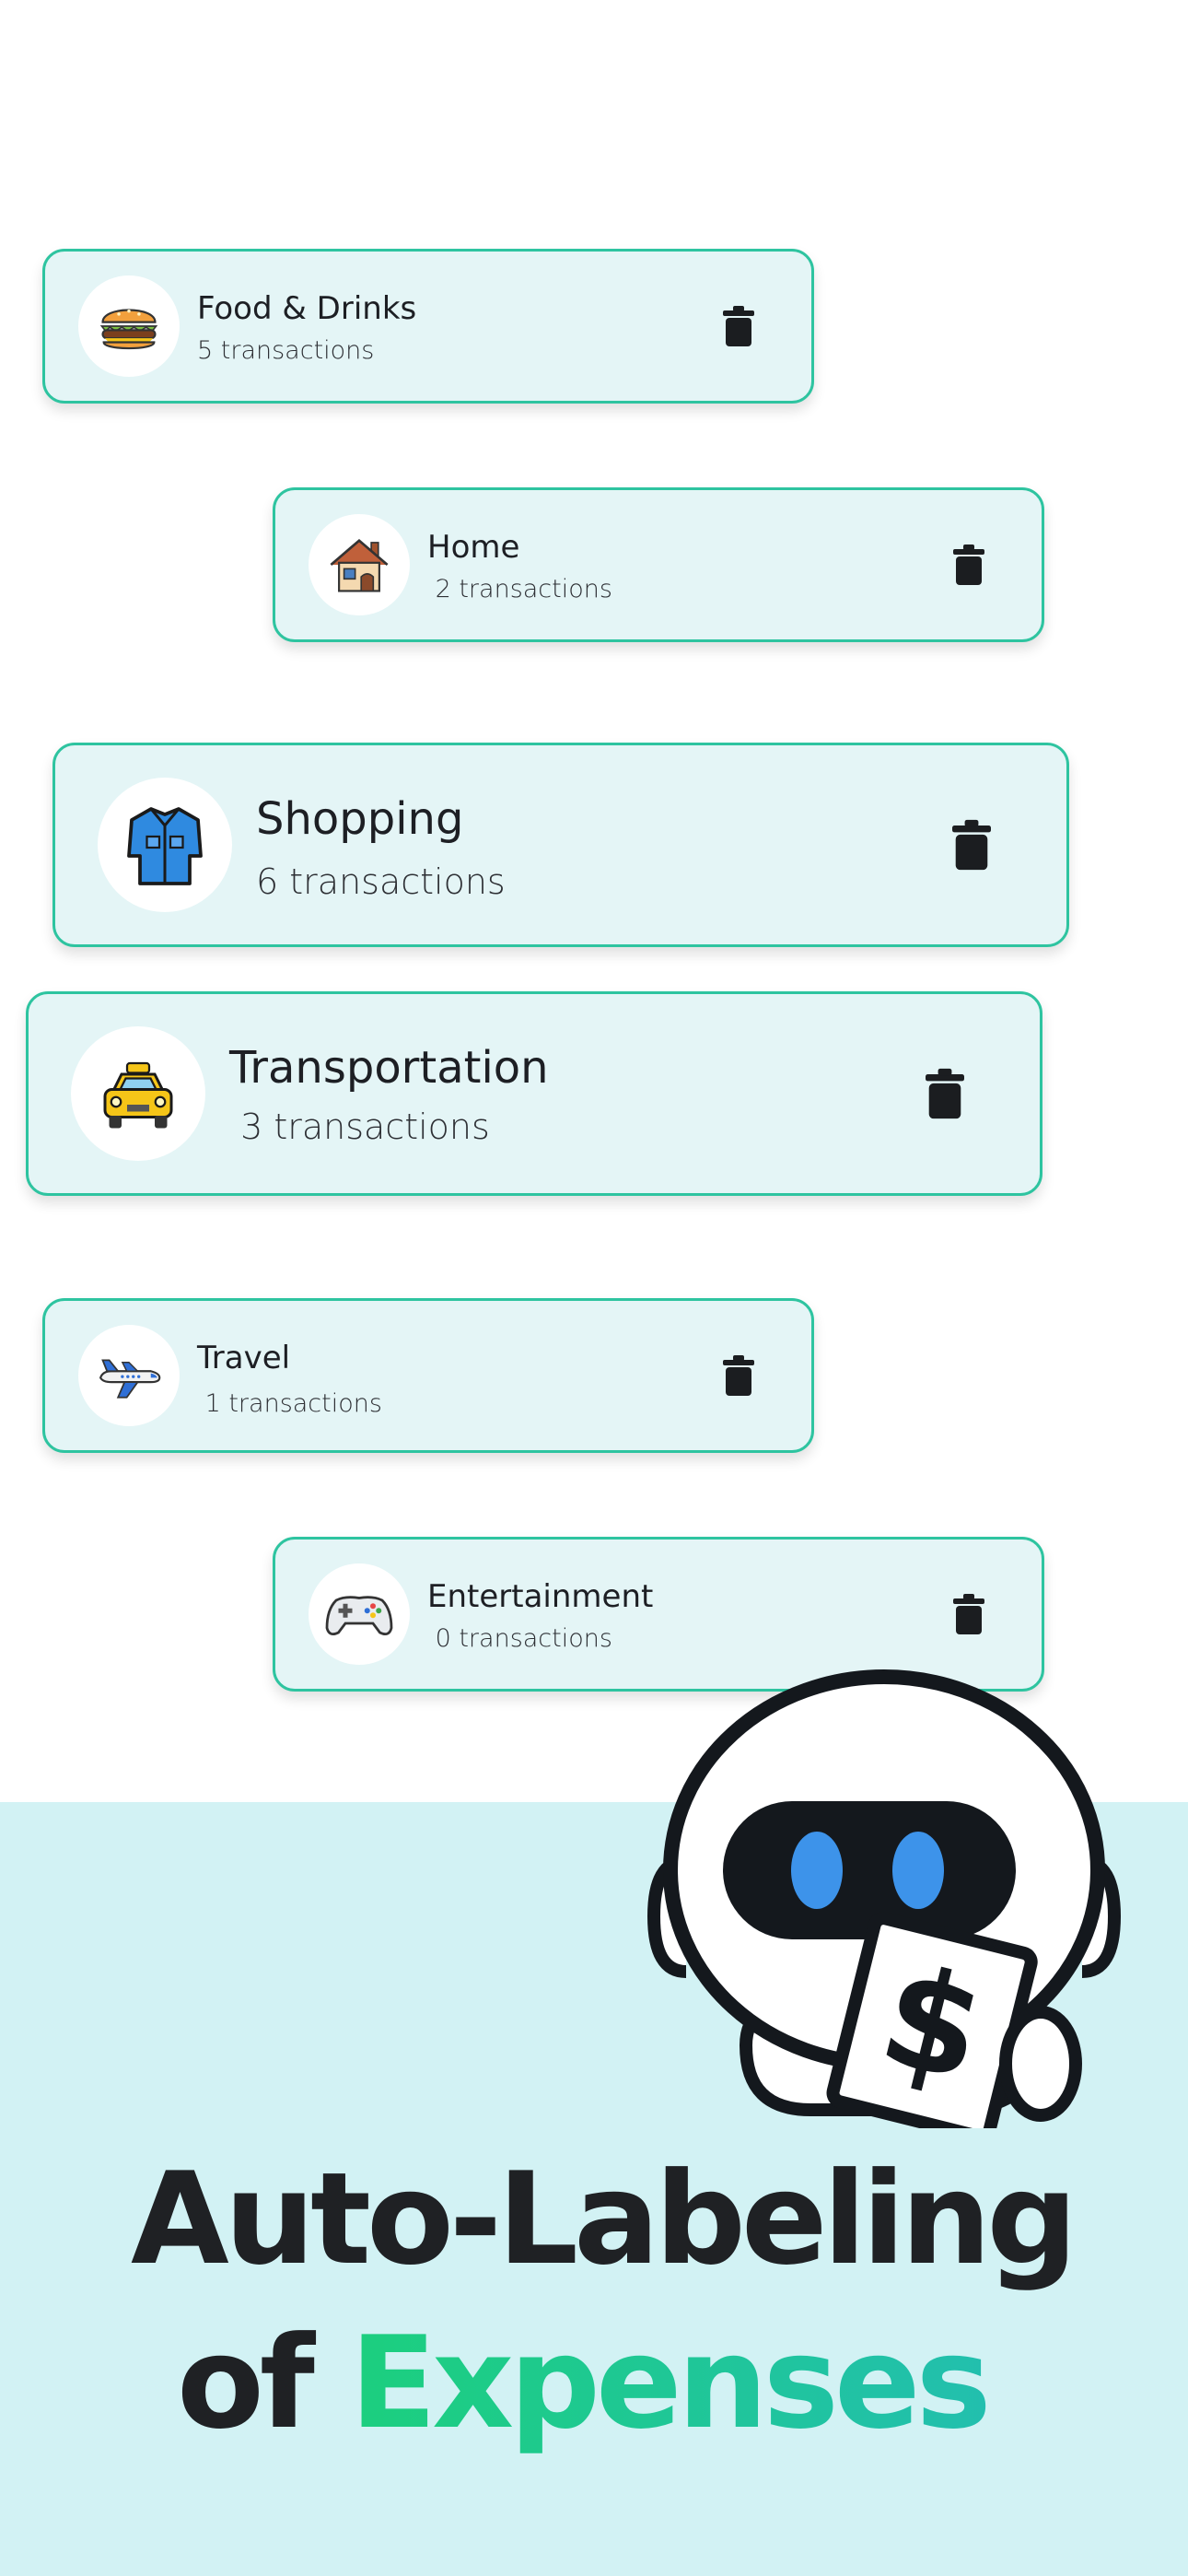  Describe the element at coordinates (389, 1068) in the screenshot. I see `category-name: Transportation` at that location.